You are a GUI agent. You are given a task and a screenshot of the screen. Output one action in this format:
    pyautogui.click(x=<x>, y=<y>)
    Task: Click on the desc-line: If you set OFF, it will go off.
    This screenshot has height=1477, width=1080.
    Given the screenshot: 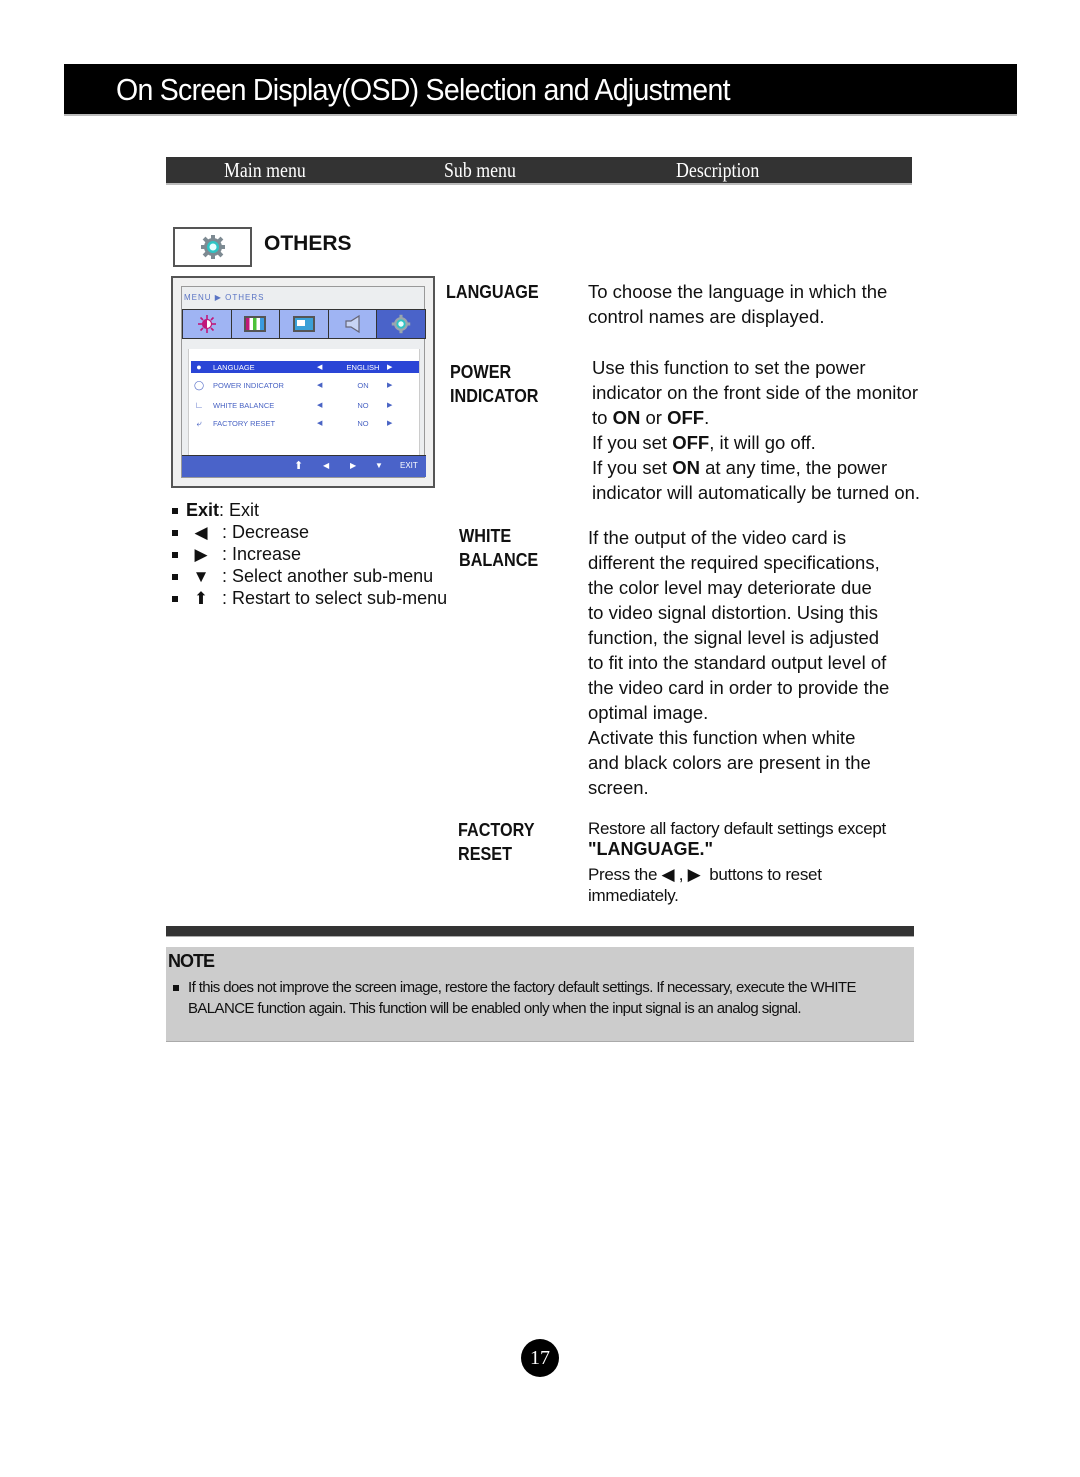 What is the action you would take?
    pyautogui.click(x=756, y=442)
    